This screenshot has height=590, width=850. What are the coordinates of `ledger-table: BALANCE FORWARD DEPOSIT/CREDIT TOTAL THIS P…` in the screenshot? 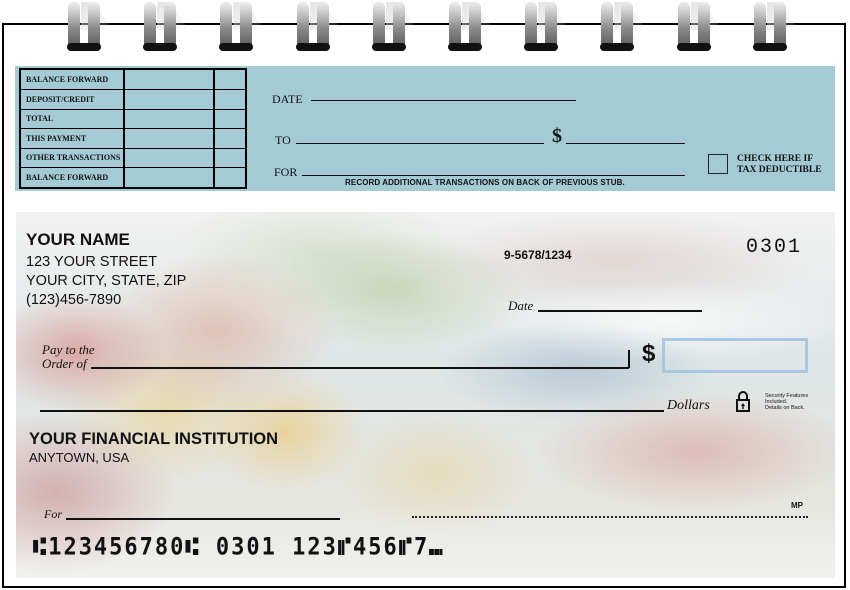 It's located at (133, 128).